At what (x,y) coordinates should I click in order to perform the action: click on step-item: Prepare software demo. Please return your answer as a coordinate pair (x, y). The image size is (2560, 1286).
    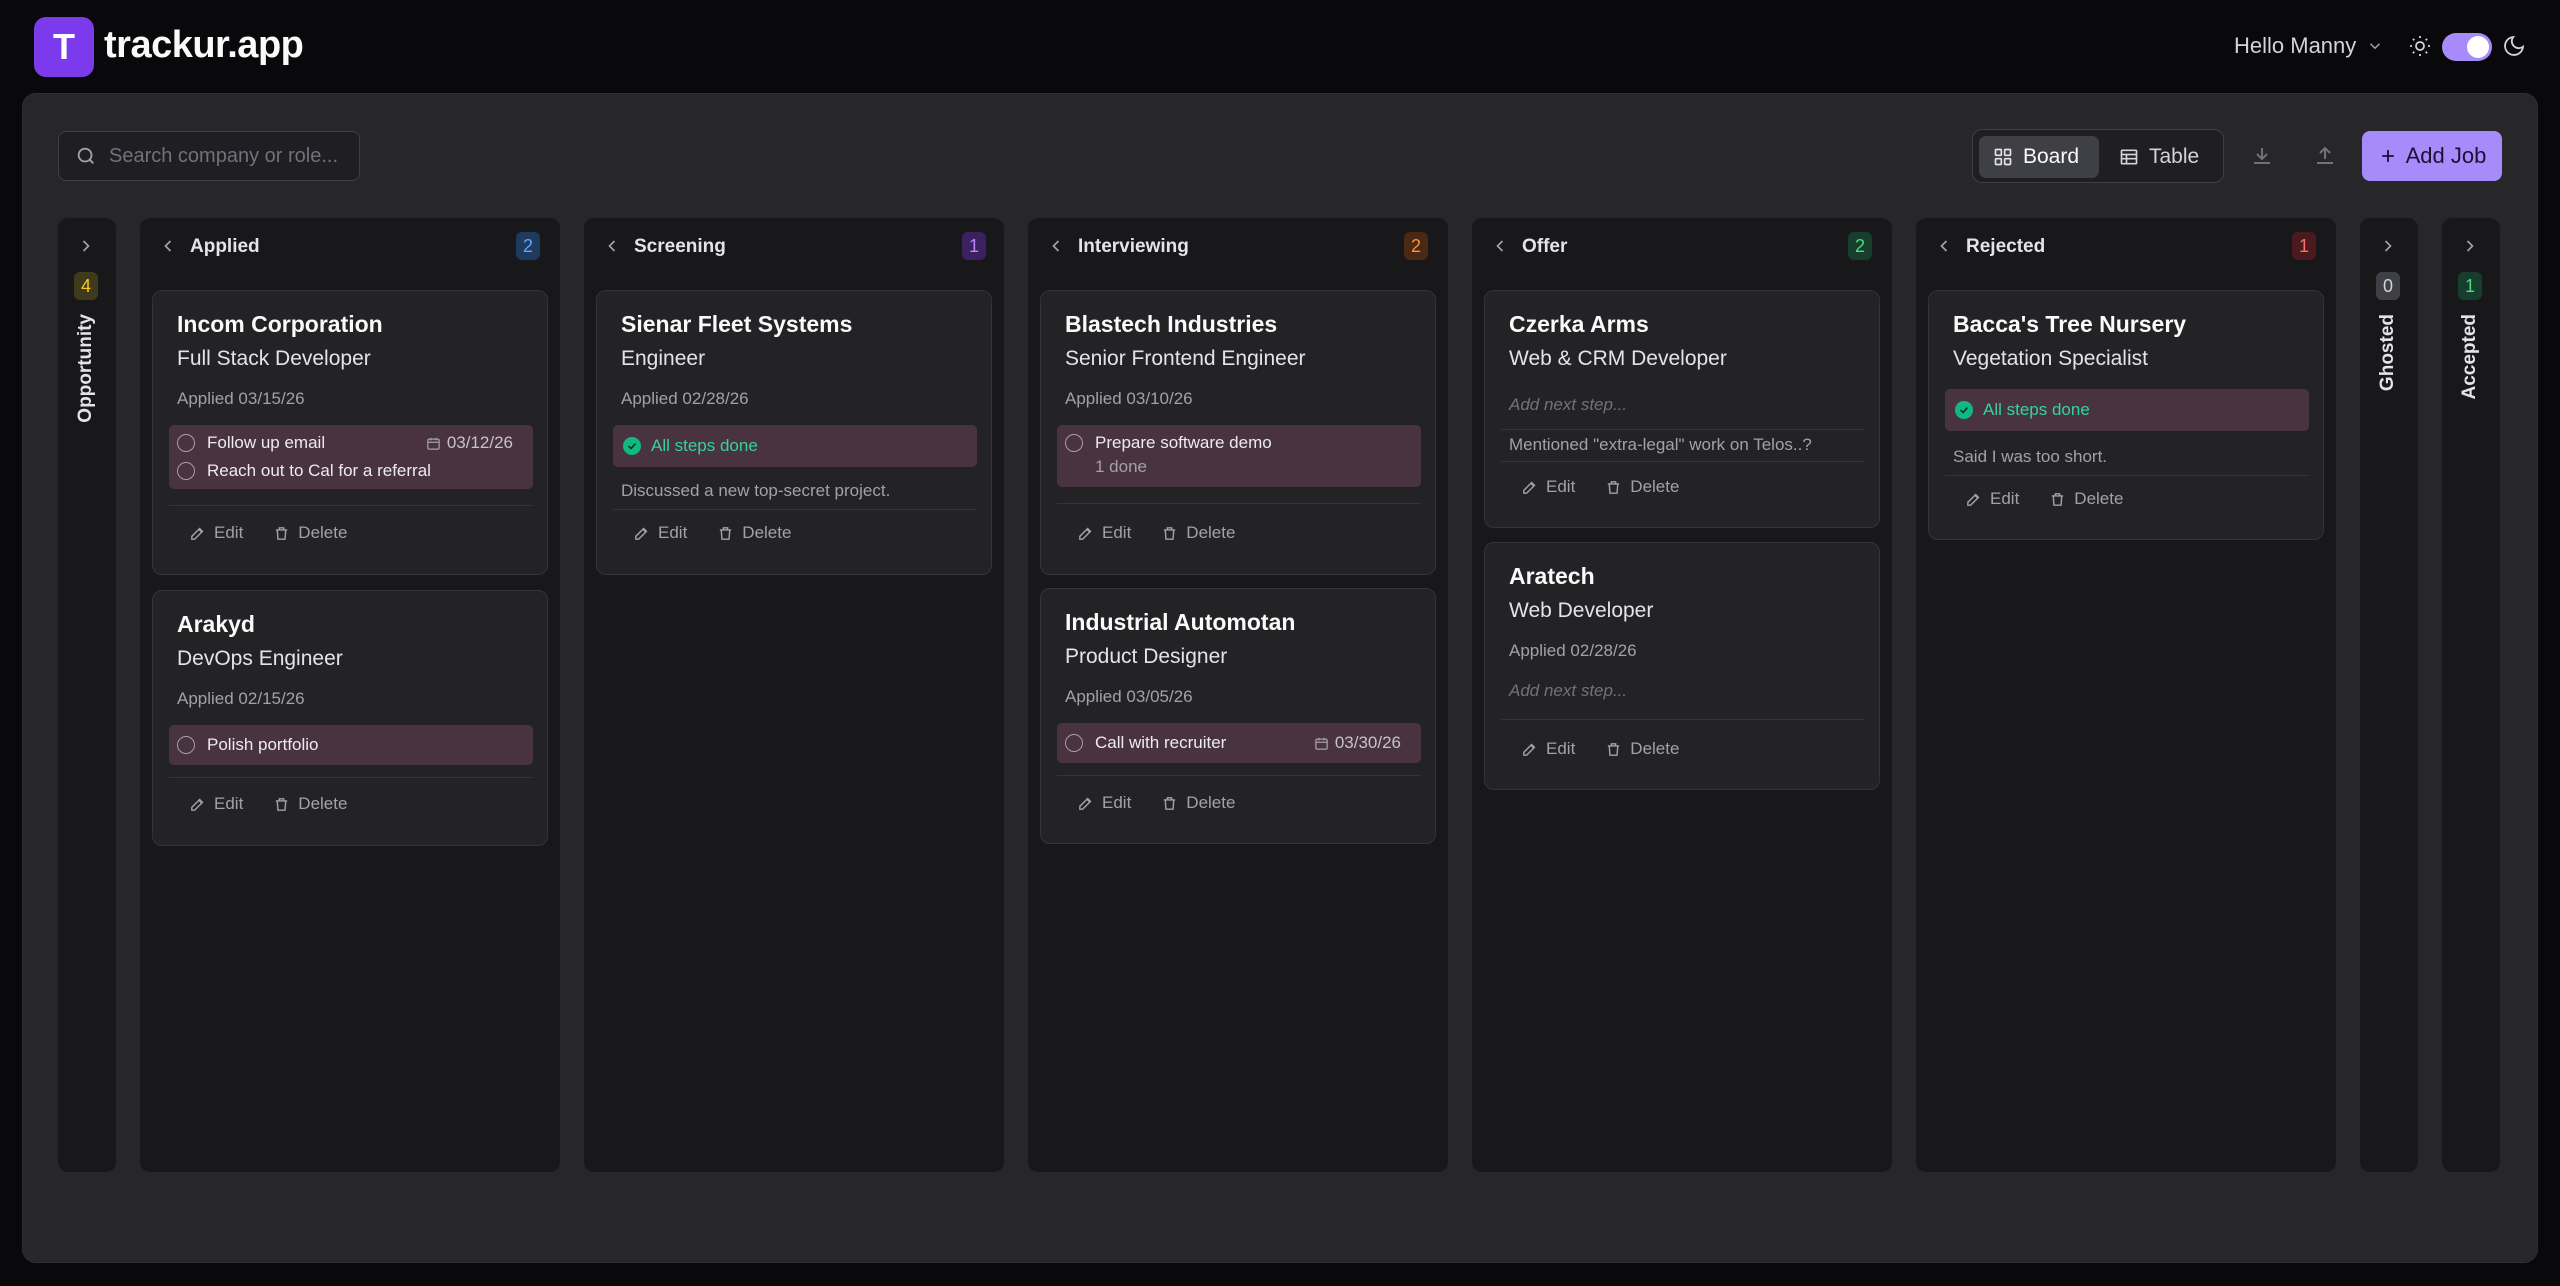
    Looking at the image, I should click on (1239, 443).